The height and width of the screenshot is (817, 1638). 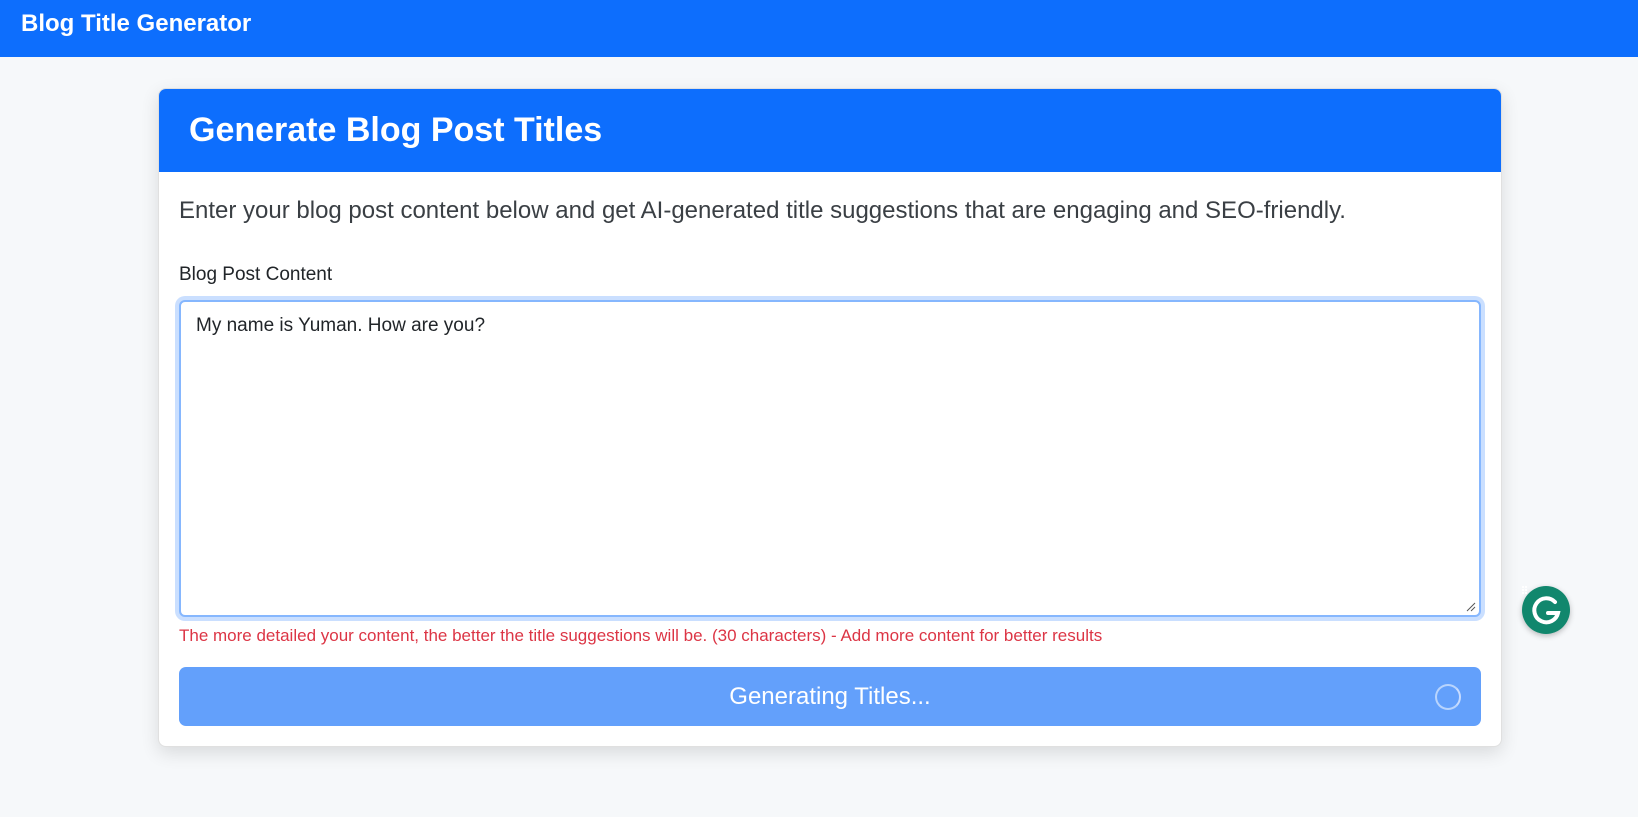 I want to click on navbar-brand: Blog Title Generator, so click(x=136, y=24).